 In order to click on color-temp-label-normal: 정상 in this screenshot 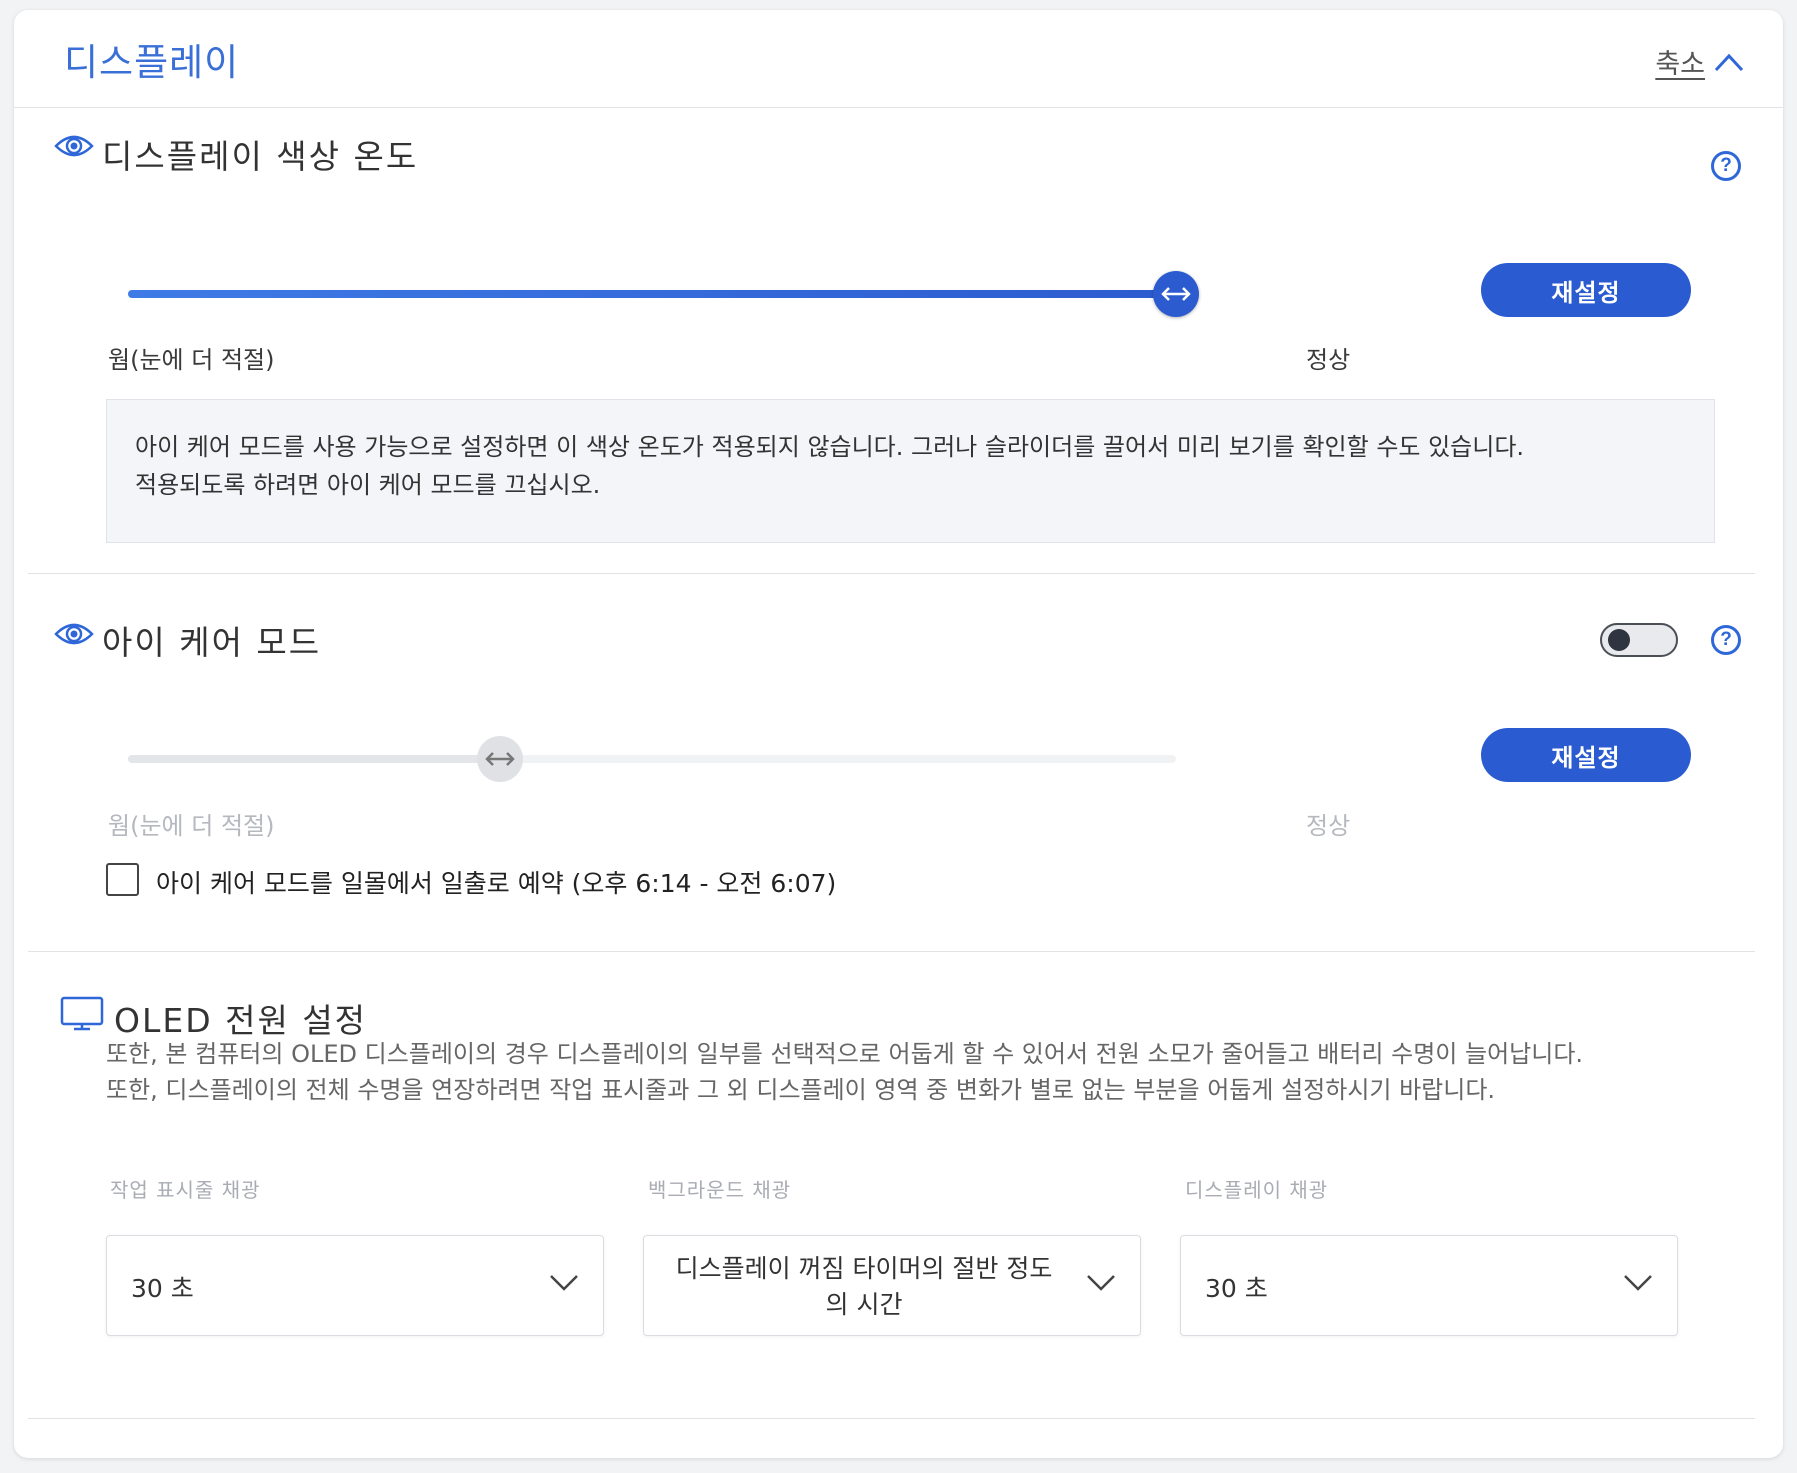, I will do `click(1328, 360)`.